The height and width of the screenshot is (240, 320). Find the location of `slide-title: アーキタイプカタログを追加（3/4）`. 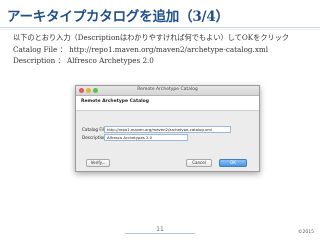

slide-title: アーキタイプカタログを追加（3/4） is located at coordinates (118, 17).